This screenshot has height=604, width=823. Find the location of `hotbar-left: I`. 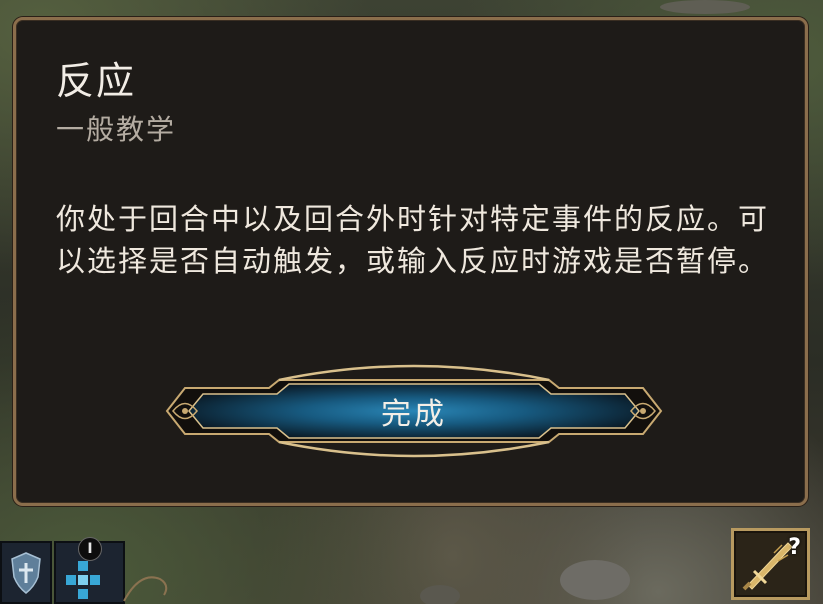

hotbar-left: I is located at coordinates (84, 570).